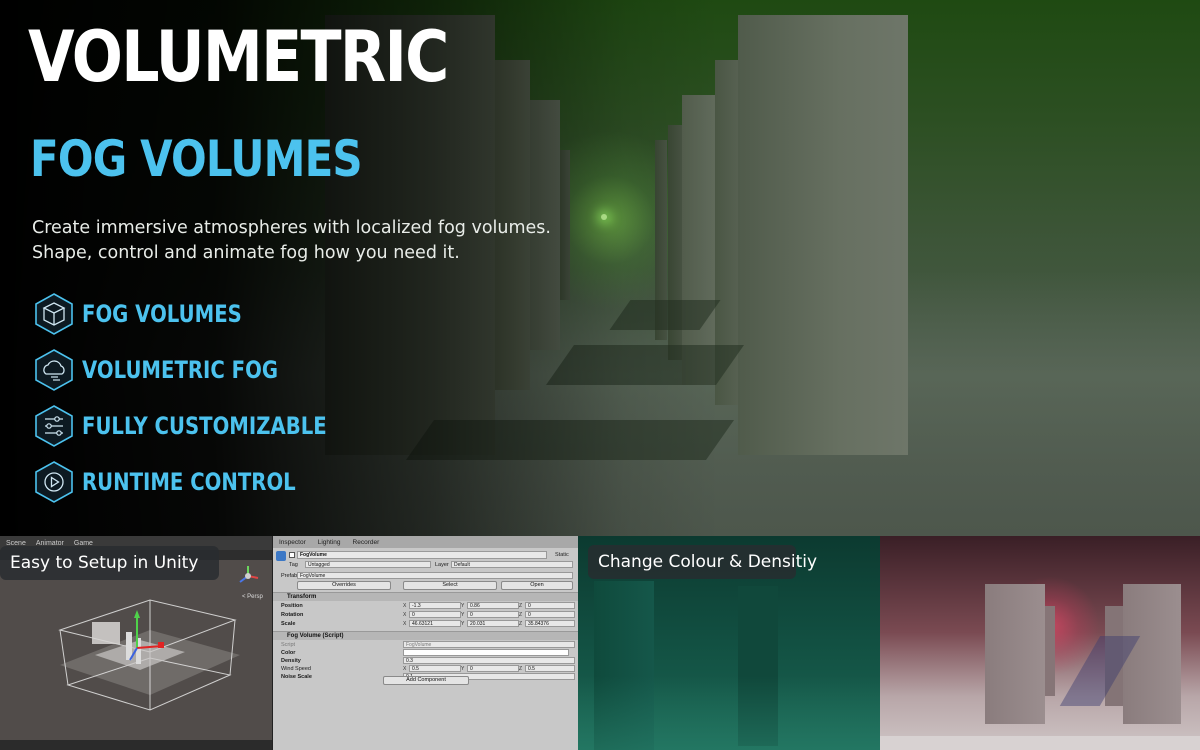 Image resolution: width=1200 pixels, height=750 pixels. What do you see at coordinates (512, 564) in the screenshot?
I see `layer-dropdown: Default` at bounding box center [512, 564].